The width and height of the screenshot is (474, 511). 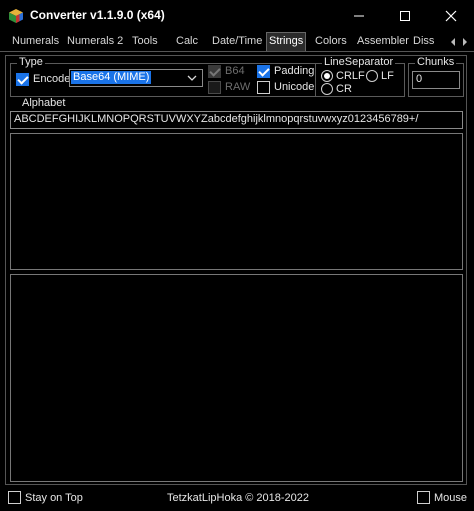 What do you see at coordinates (97, 15) in the screenshot?
I see `window-title: Converter v1.1.9.0 (x64)` at bounding box center [97, 15].